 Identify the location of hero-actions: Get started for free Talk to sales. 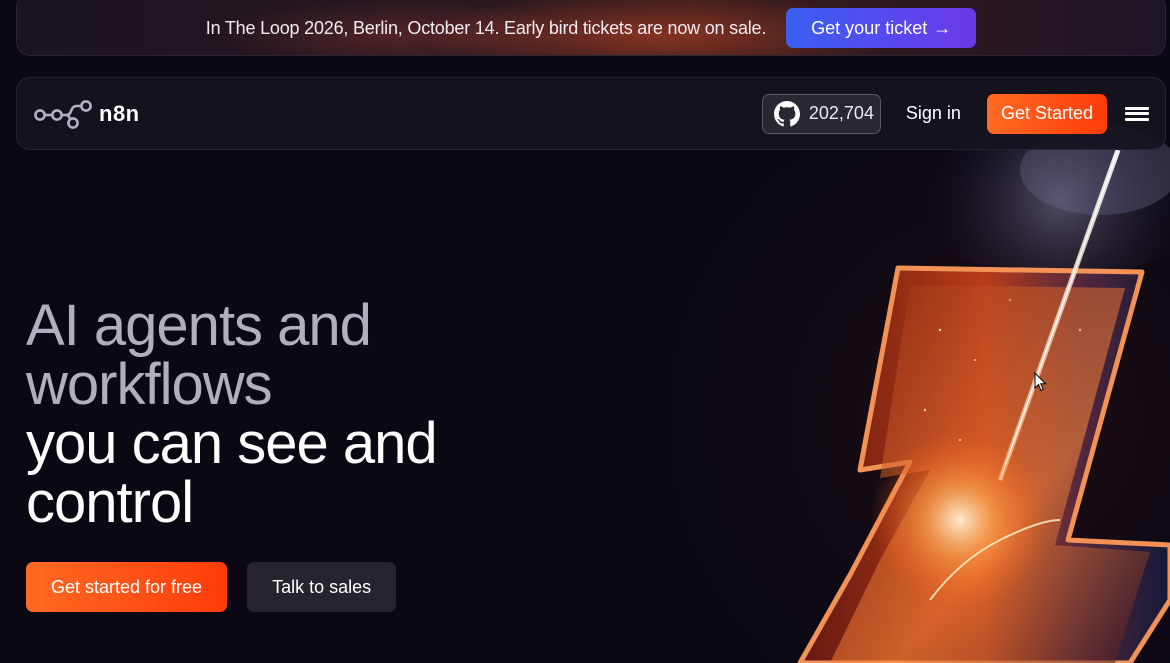
(211, 587).